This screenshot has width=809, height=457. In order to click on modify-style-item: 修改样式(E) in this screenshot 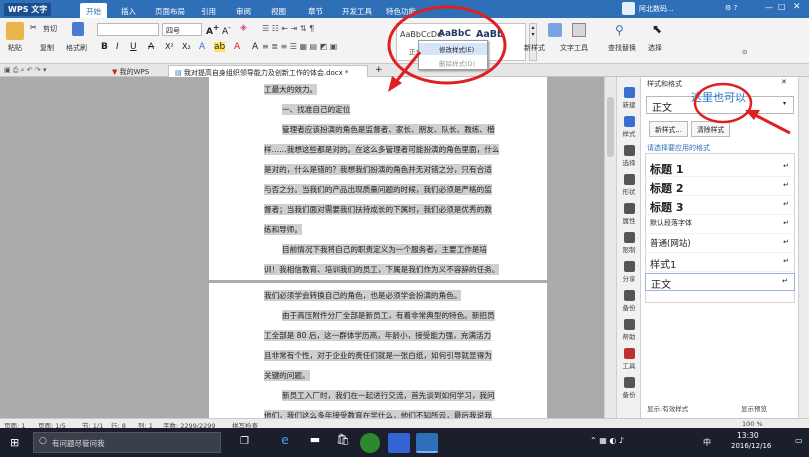, I will do `click(453, 49)`.